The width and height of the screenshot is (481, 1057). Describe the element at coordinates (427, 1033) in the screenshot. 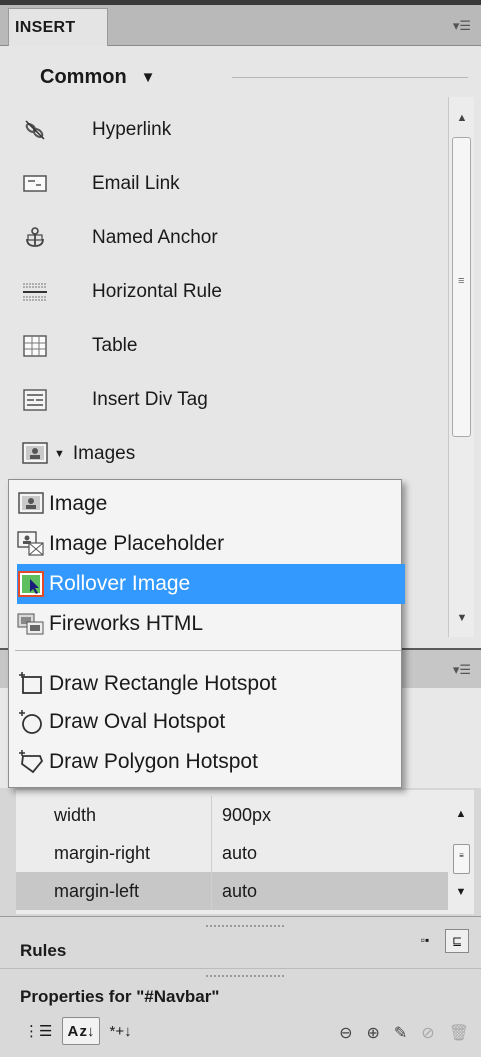

I see `disable-property-icon: ⊘` at that location.